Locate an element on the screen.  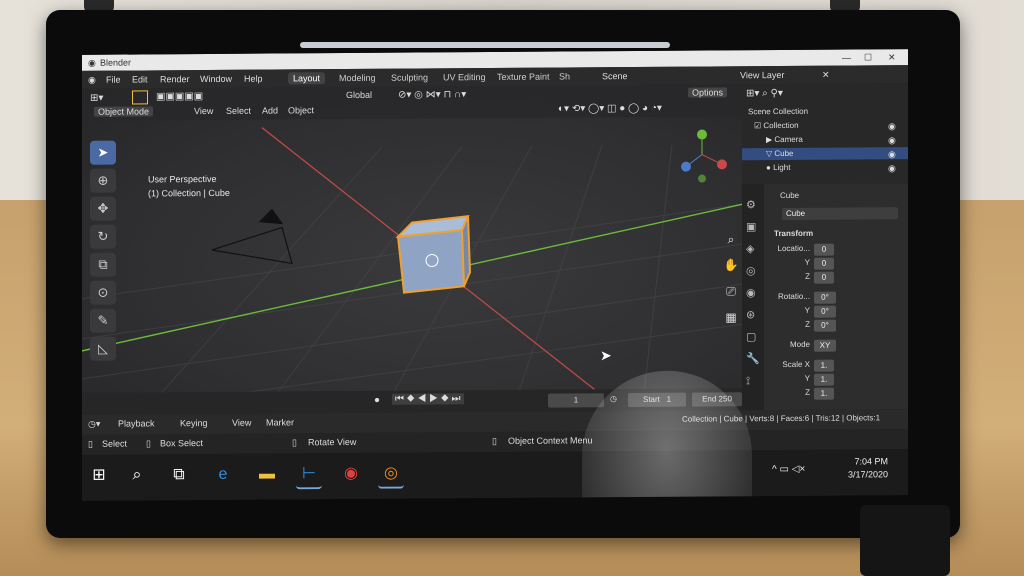
location-z-field: 0 is located at coordinates (824, 277).